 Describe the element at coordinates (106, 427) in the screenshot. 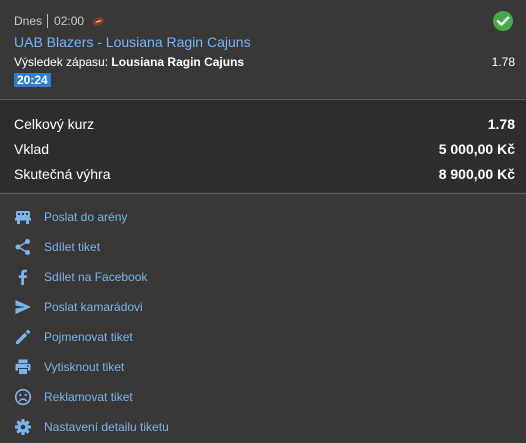

I see `ticket-detail-settings-label: Nastavení detailu tiketu` at that location.